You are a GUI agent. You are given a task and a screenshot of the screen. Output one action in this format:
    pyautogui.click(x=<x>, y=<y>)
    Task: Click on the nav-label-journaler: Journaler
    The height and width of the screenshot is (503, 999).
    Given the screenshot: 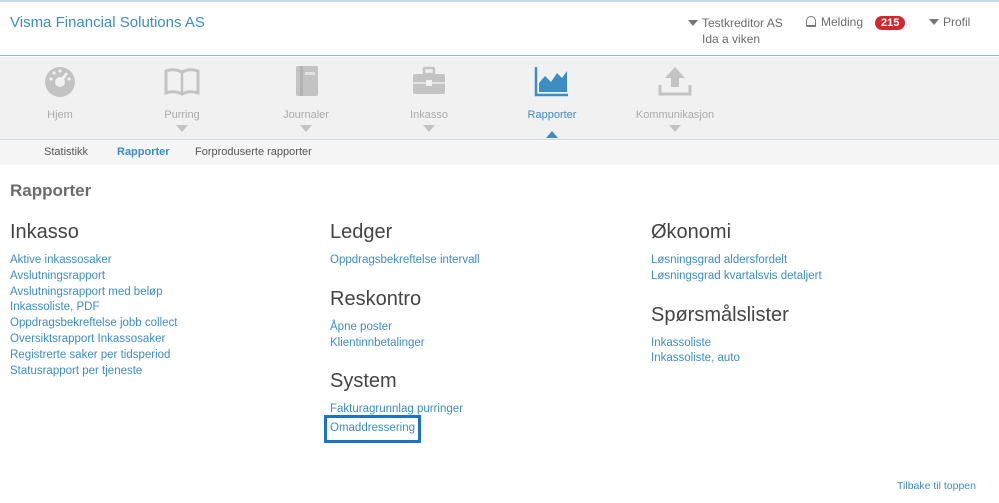 What is the action you would take?
    pyautogui.click(x=306, y=115)
    